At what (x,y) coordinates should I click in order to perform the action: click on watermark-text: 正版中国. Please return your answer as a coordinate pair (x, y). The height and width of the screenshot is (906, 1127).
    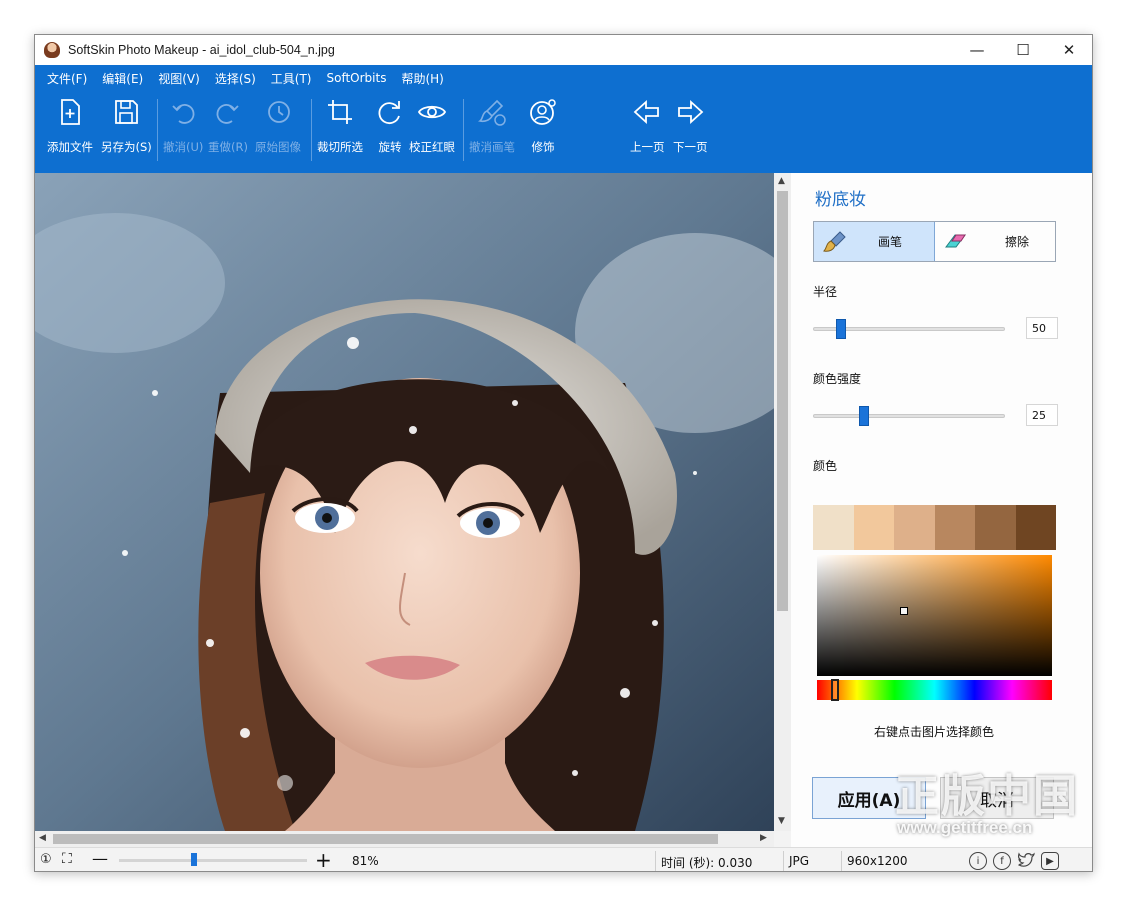
    Looking at the image, I should click on (987, 796).